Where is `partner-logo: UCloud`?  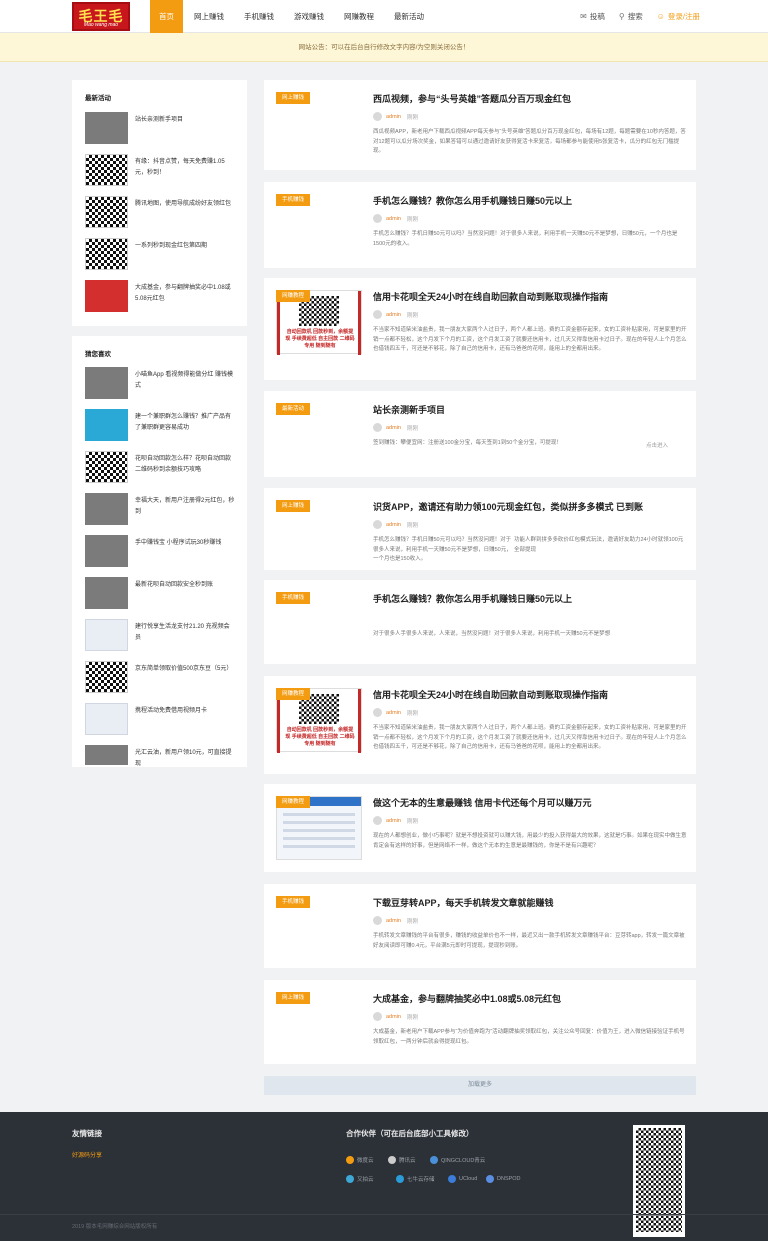
partner-logo: UCloud is located at coordinates (462, 1179).